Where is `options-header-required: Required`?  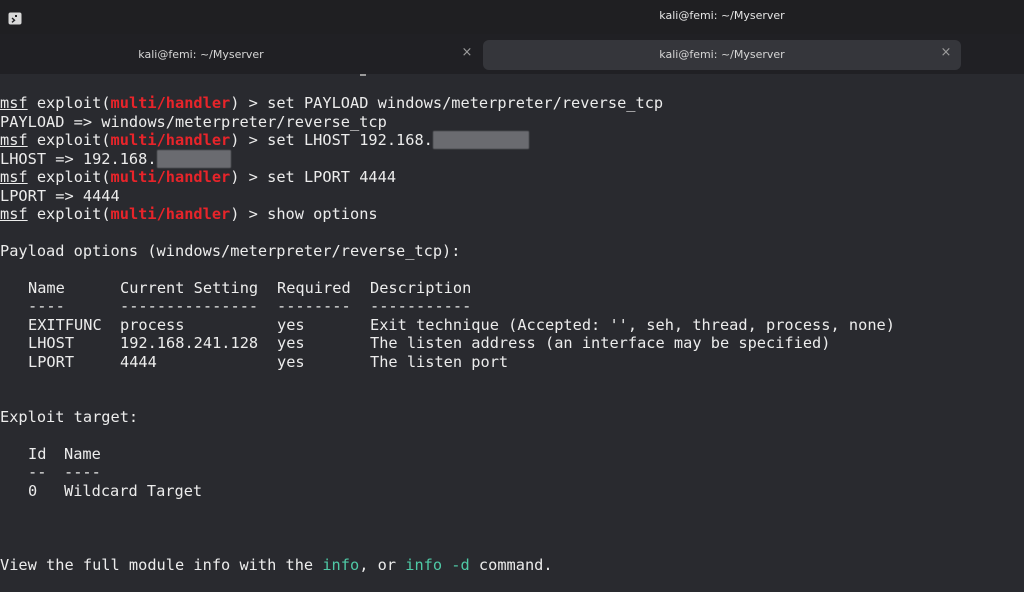 options-header-required: Required is located at coordinates (314, 288).